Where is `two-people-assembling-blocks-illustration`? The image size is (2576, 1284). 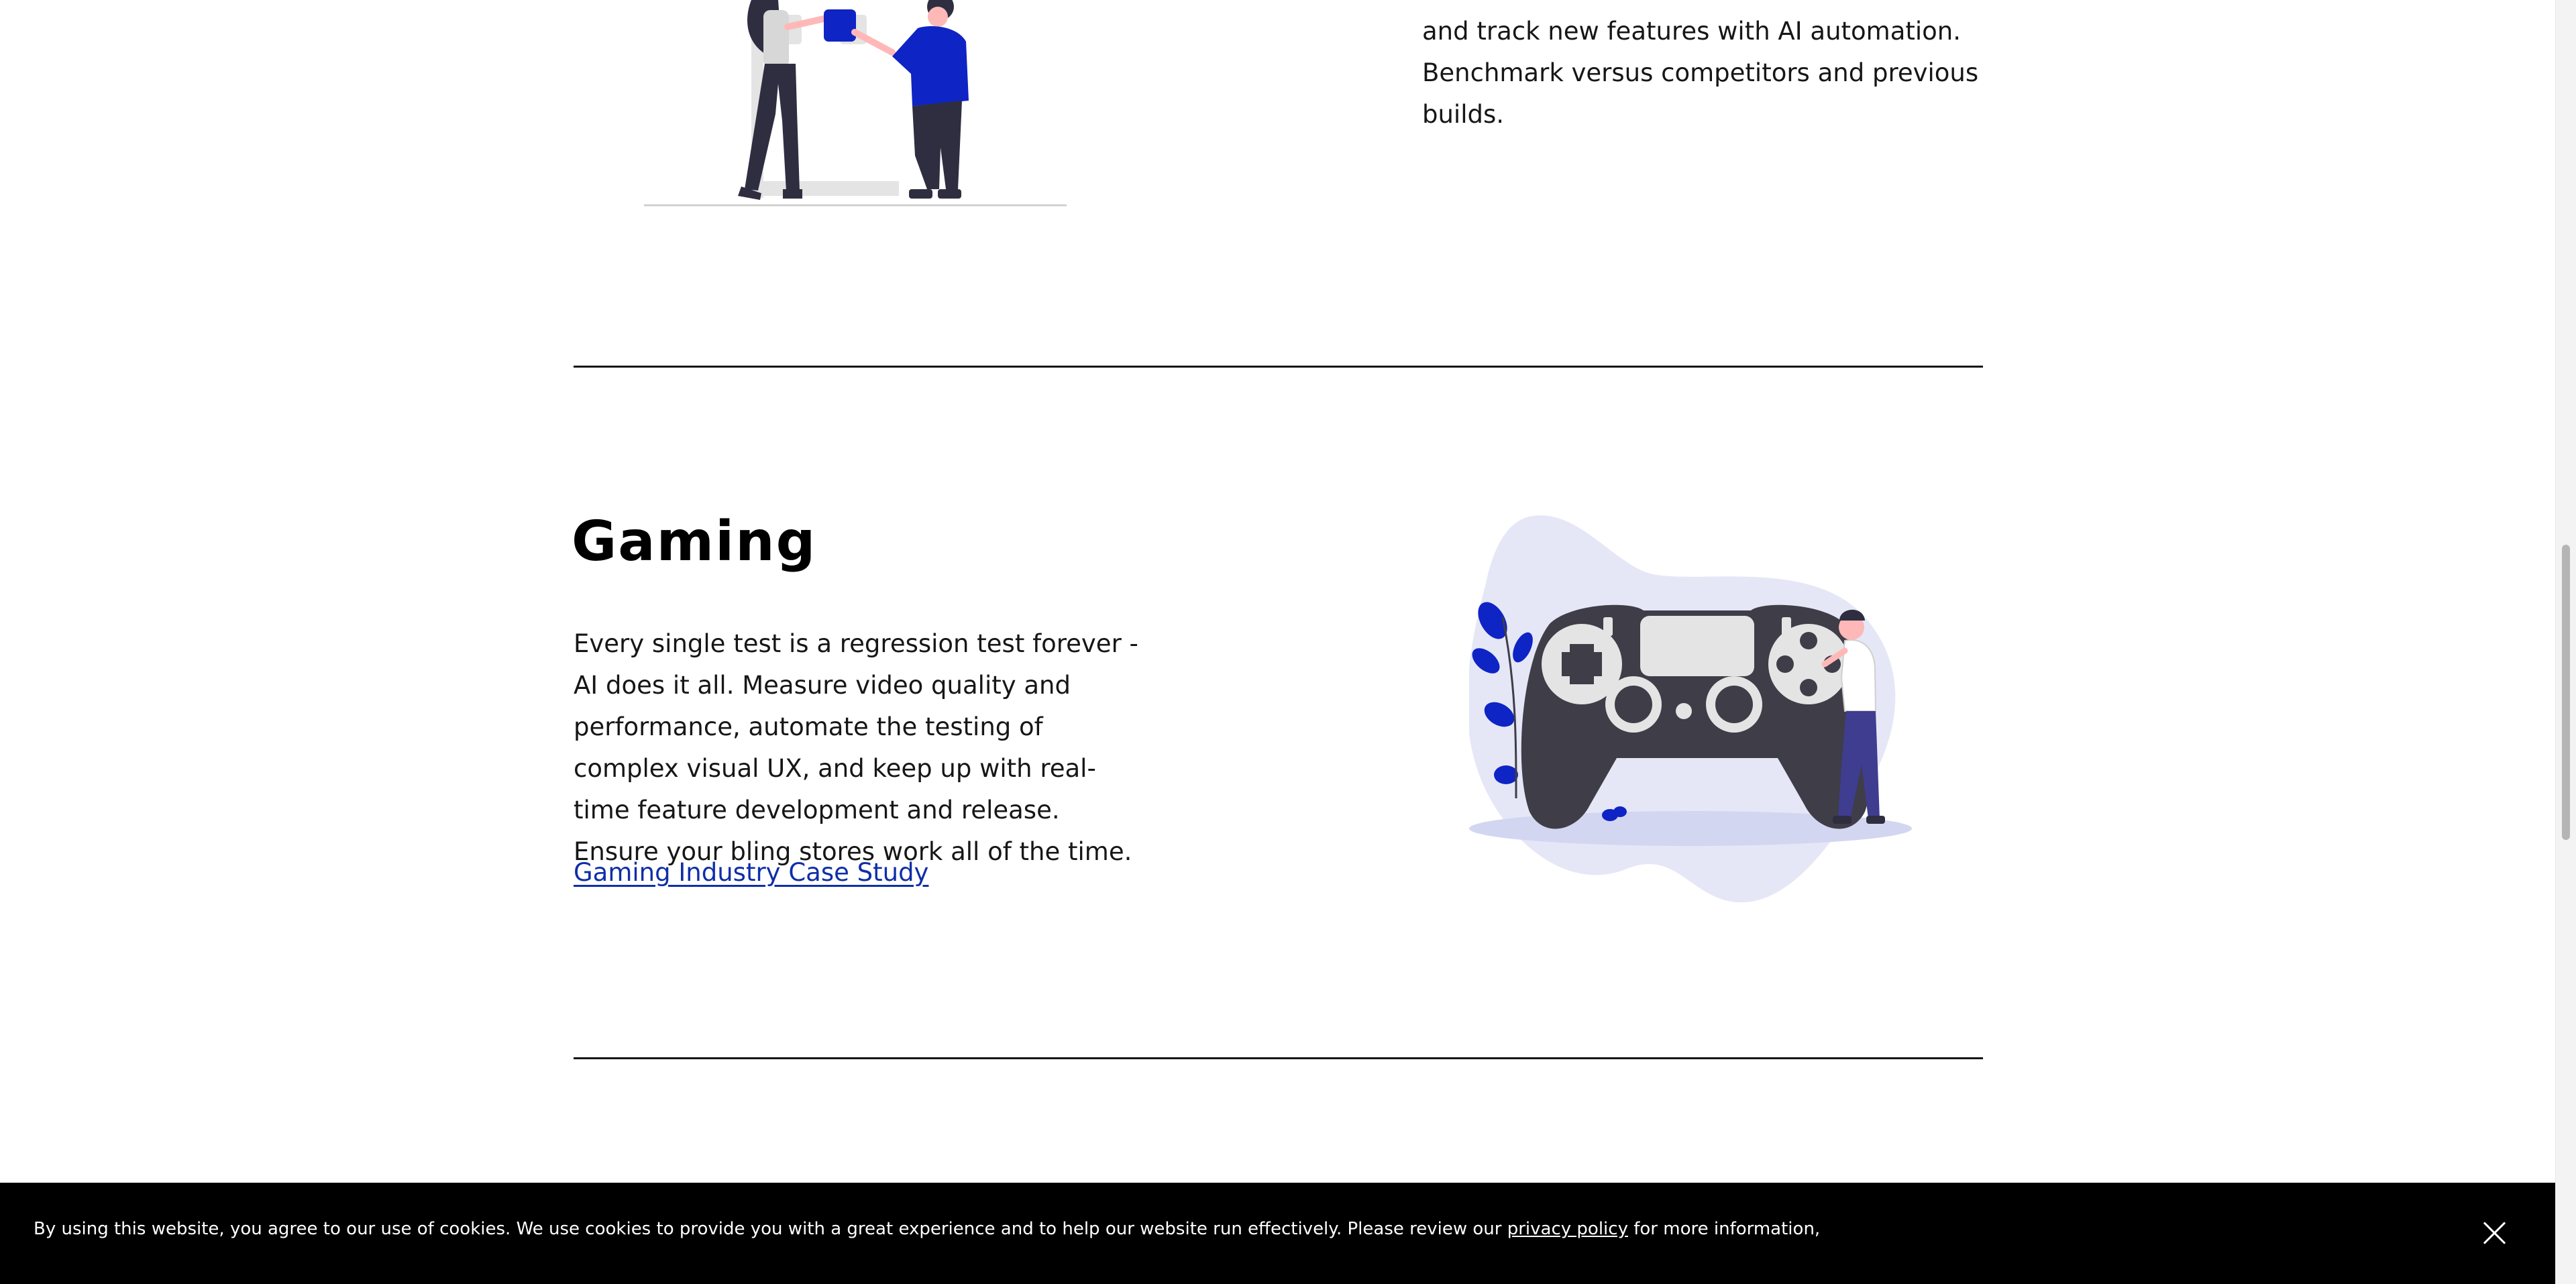 two-people-assembling-blocks-illustration is located at coordinates (855, 103).